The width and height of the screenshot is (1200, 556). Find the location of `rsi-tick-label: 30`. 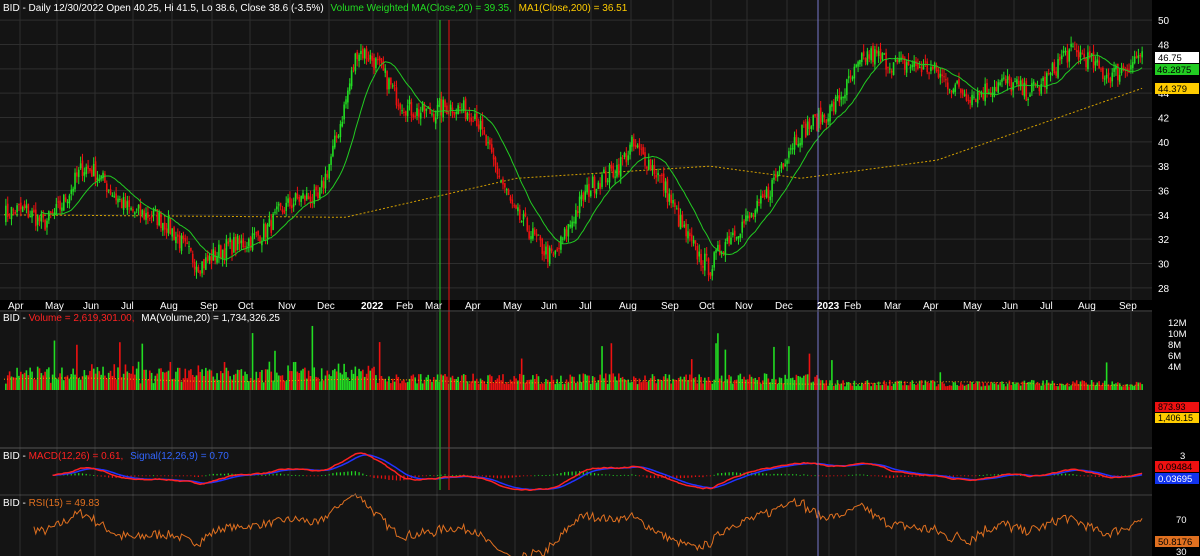

rsi-tick-label: 30 is located at coordinates (1181, 551).